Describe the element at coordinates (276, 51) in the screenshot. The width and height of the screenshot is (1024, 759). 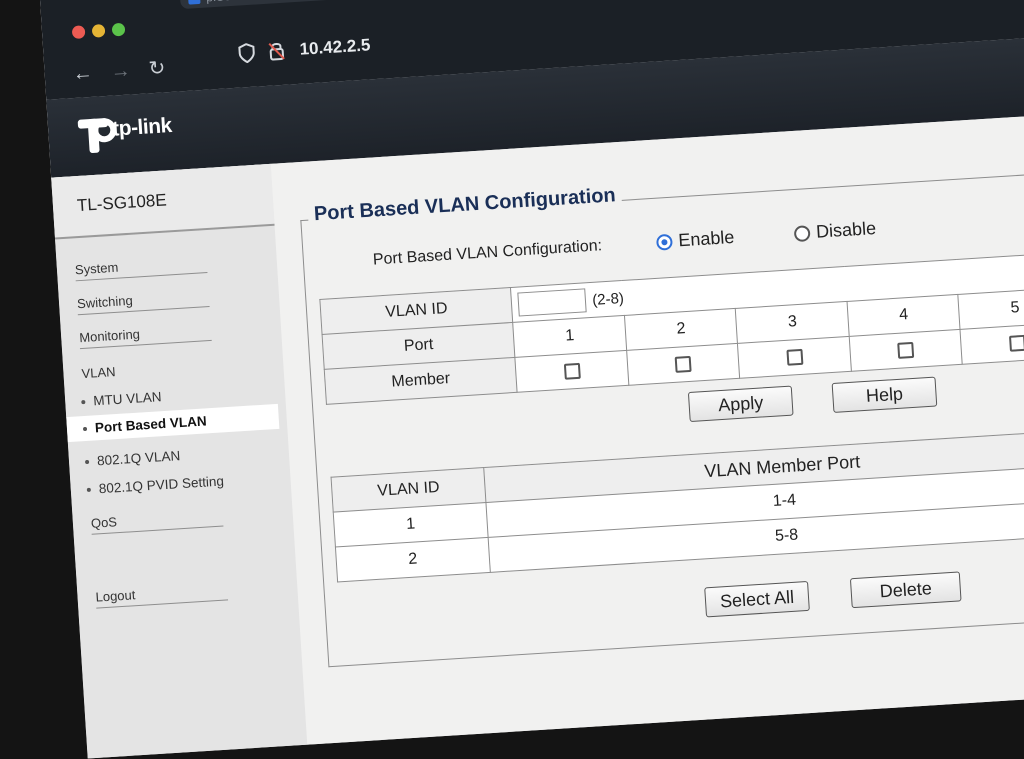
I see `lock-icon` at that location.